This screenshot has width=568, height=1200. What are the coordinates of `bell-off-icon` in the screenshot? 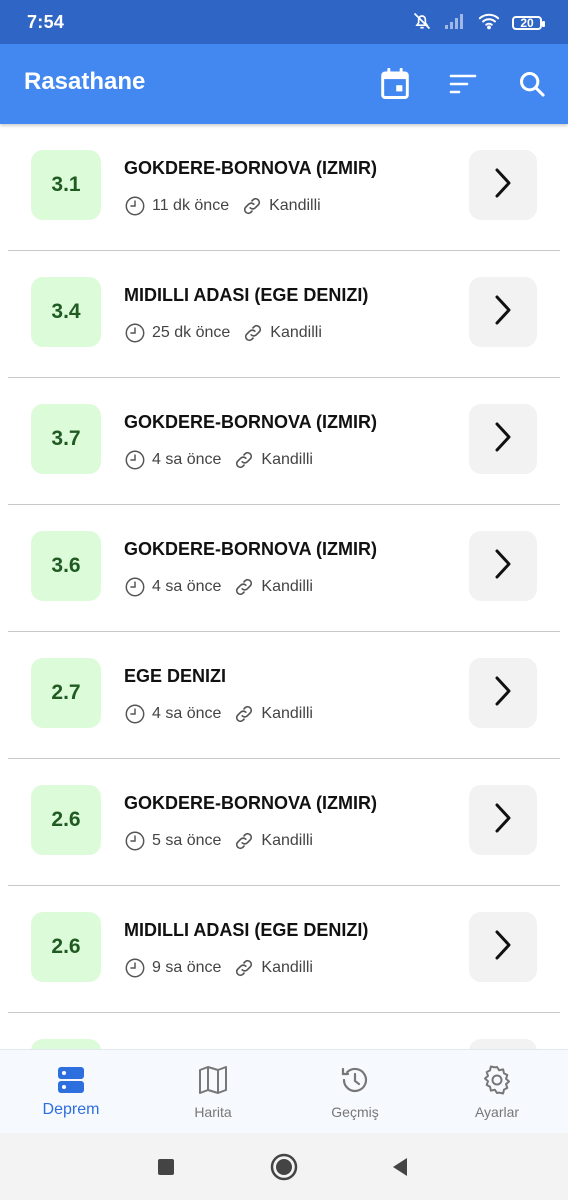 It's located at (422, 23).